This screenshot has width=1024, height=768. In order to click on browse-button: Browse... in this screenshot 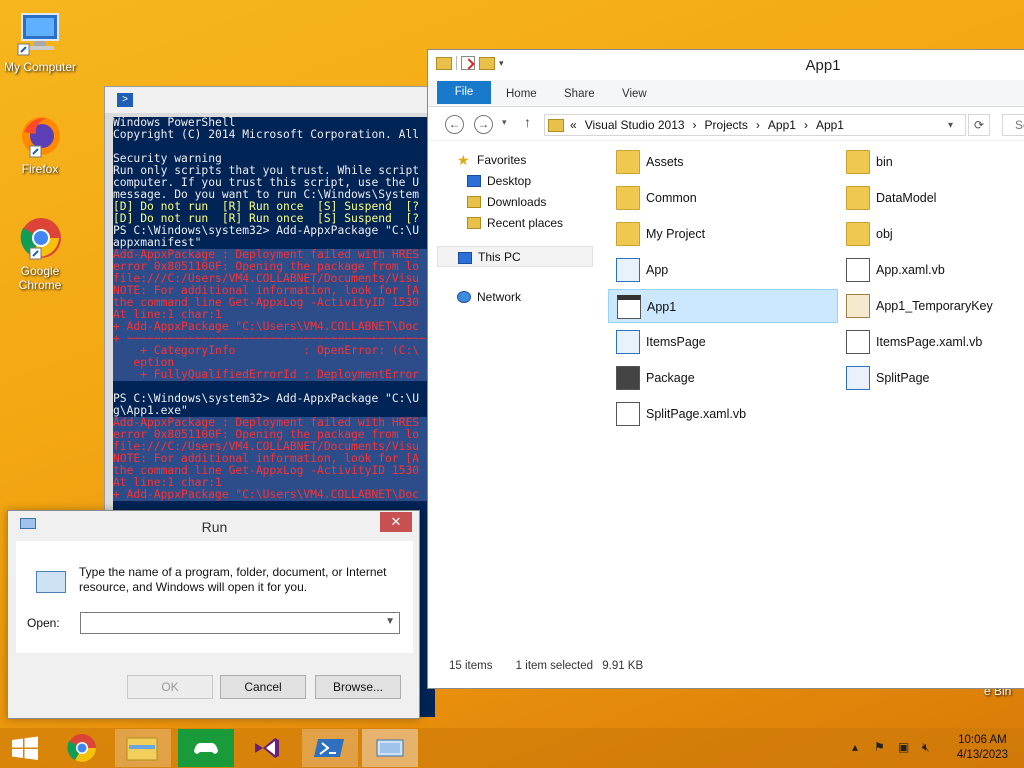, I will do `click(358, 687)`.